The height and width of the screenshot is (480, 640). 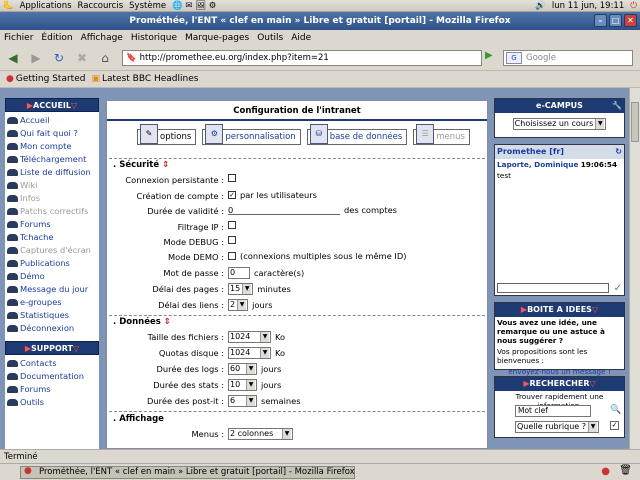 I want to click on close-button: ✕, so click(x=630, y=20).